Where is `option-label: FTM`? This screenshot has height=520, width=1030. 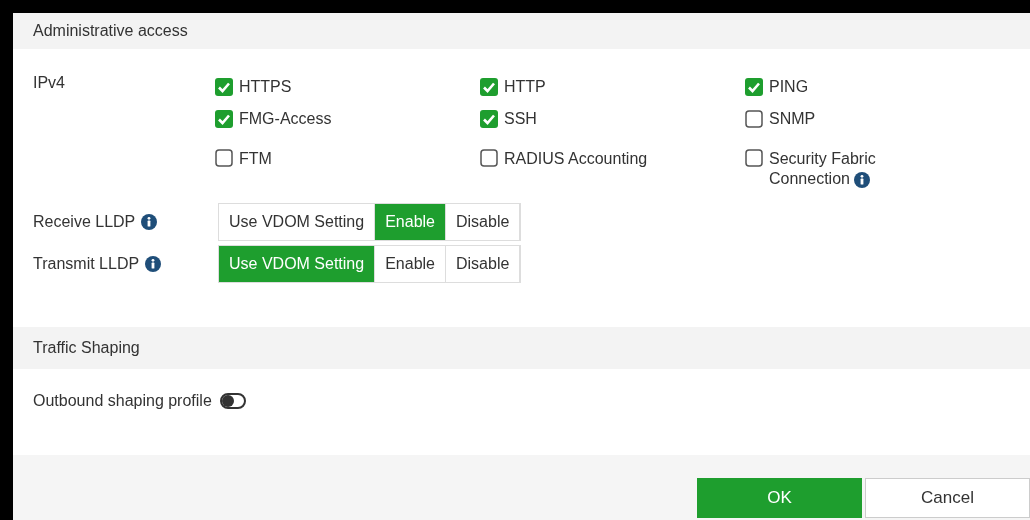 option-label: FTM is located at coordinates (255, 159).